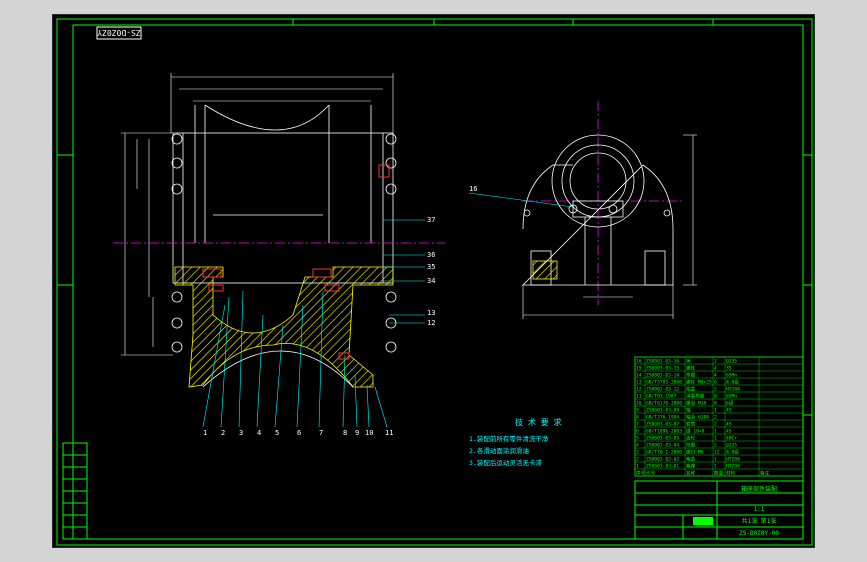 This screenshot has height=562, width=867. I want to click on tech-line-2: 2.各滑动面涂润滑油, so click(499, 450).